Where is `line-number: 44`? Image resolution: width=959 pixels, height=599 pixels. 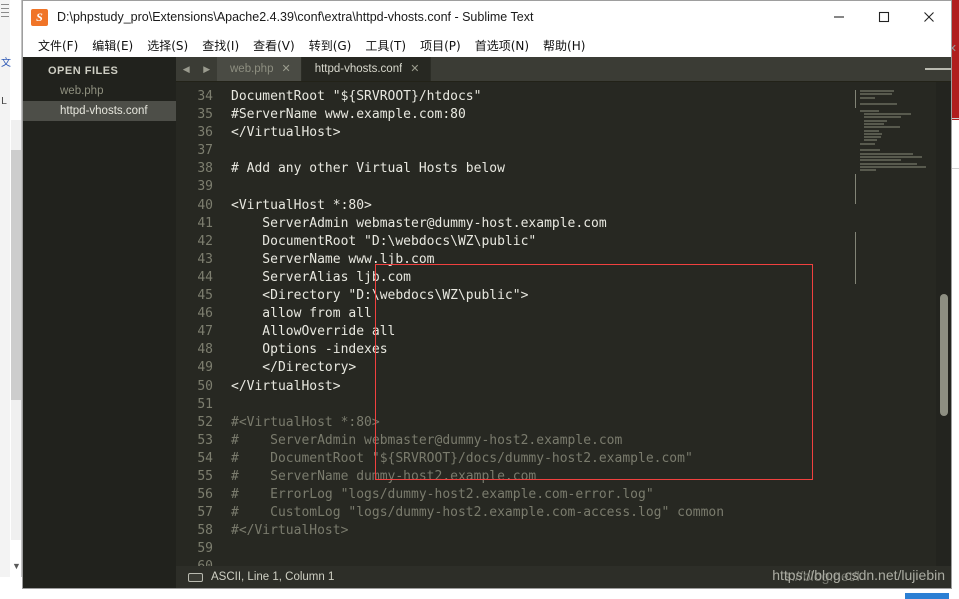 line-number: 44 is located at coordinates (205, 277).